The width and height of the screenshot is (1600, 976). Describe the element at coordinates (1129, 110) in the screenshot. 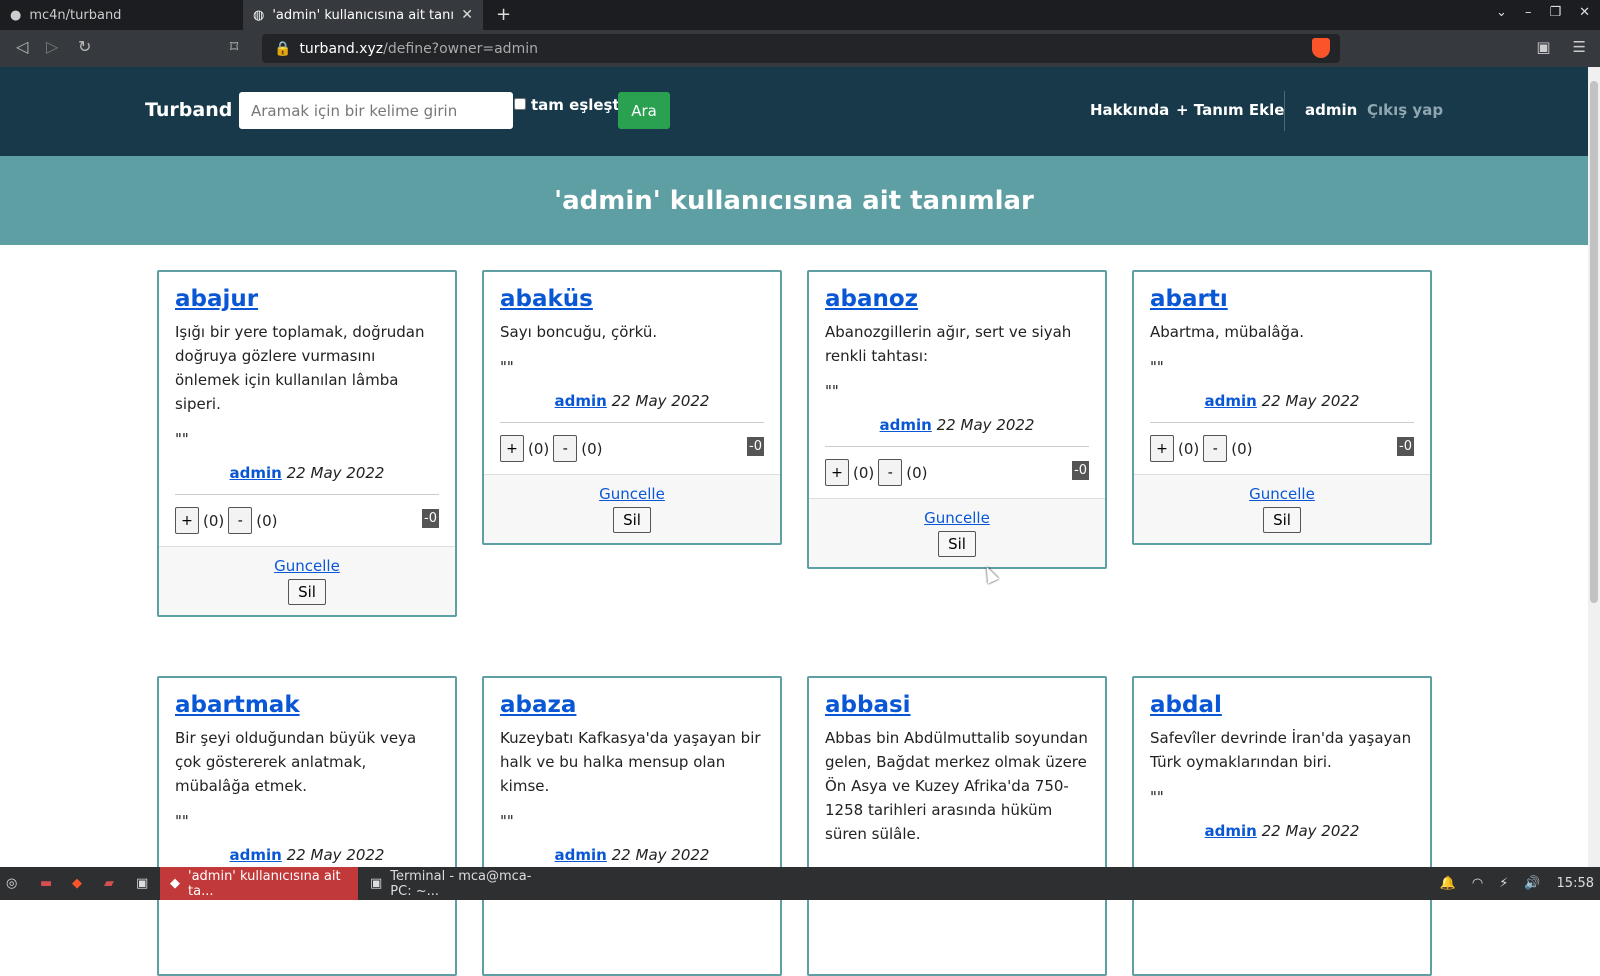

I see `nav-about: Hakkında` at that location.